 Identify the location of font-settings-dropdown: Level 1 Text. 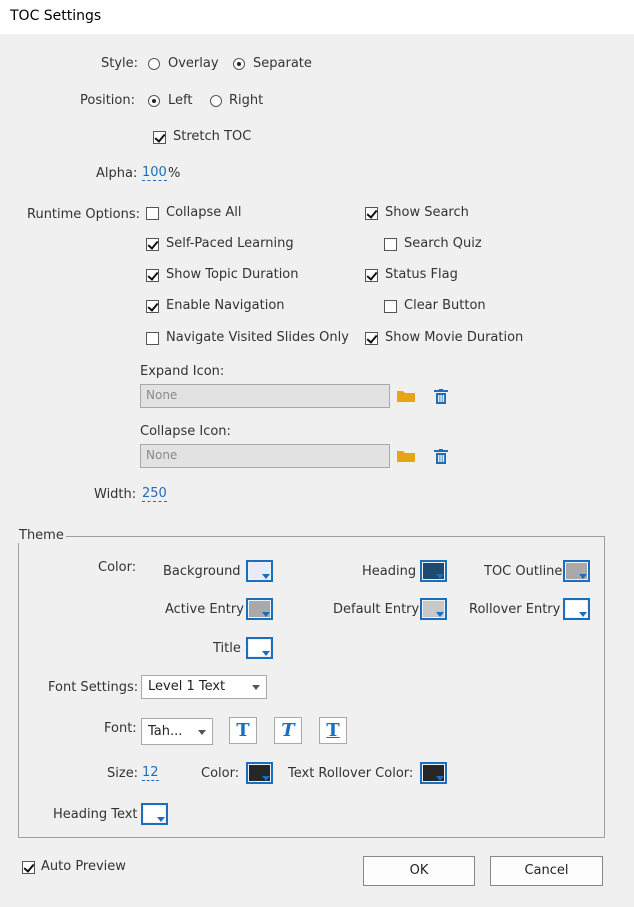
(204, 687).